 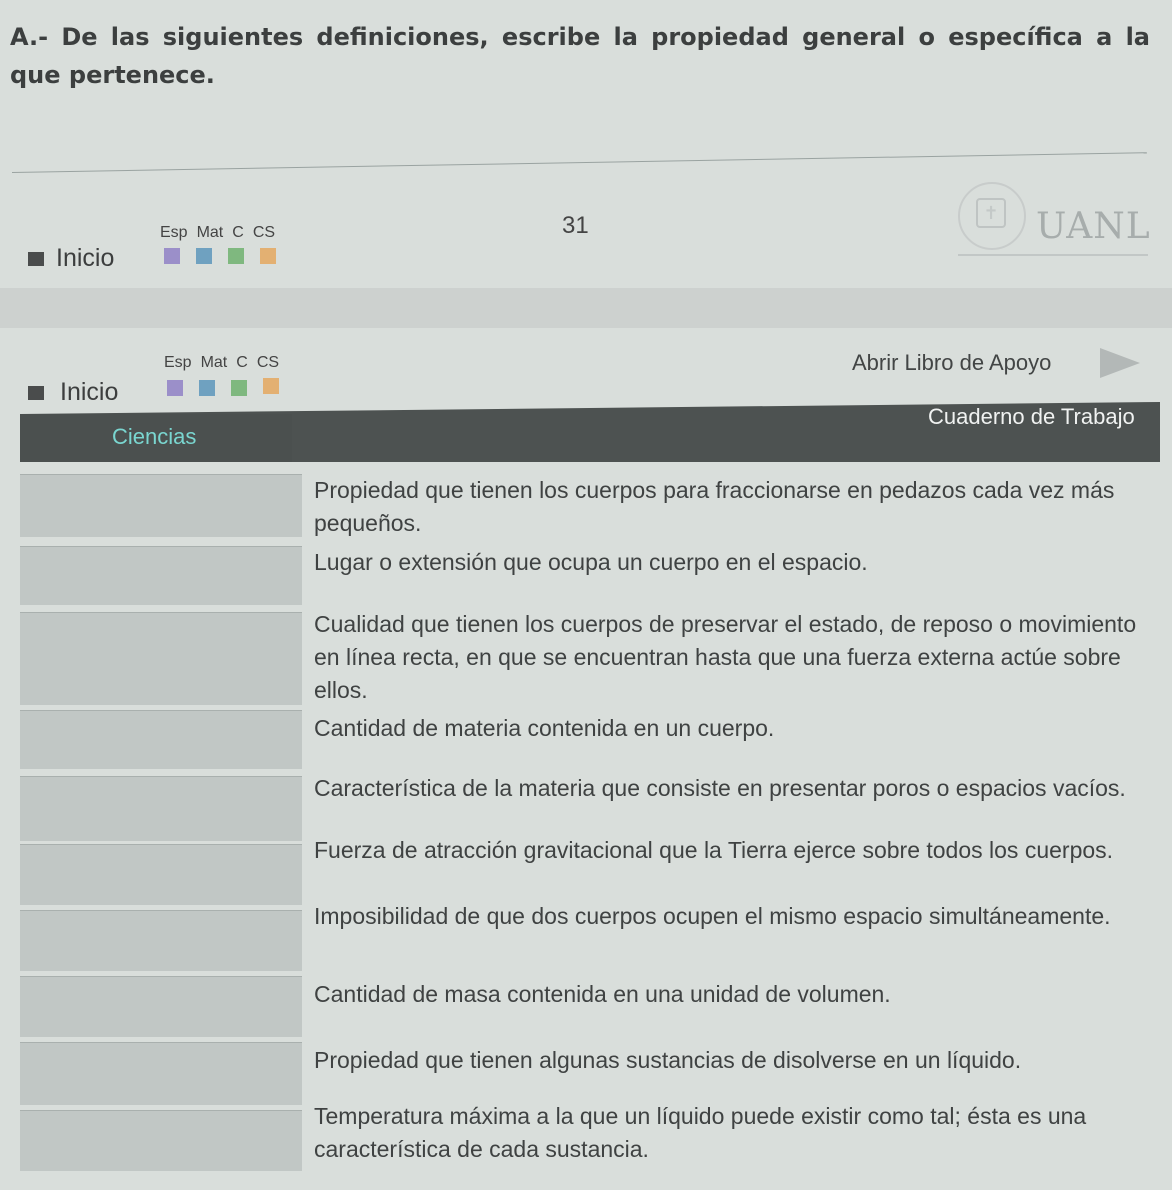 What do you see at coordinates (586, 376) in the screenshot?
I see `second-nav: Inicio Esp Mat C CS Abrir Libro de Apoyo` at bounding box center [586, 376].